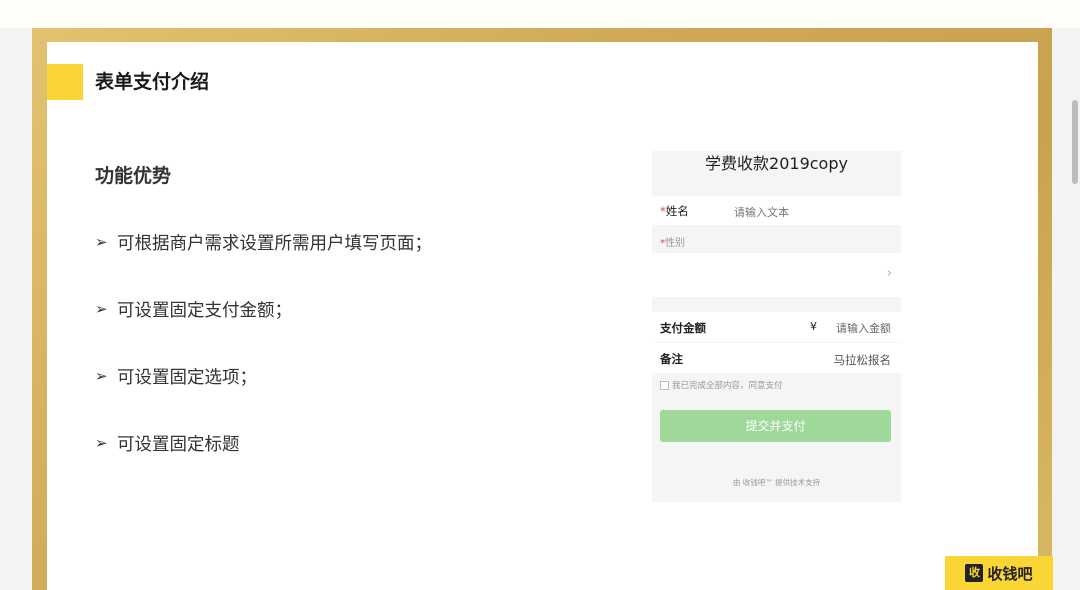  What do you see at coordinates (1066, 309) in the screenshot?
I see `right-gutter` at bounding box center [1066, 309].